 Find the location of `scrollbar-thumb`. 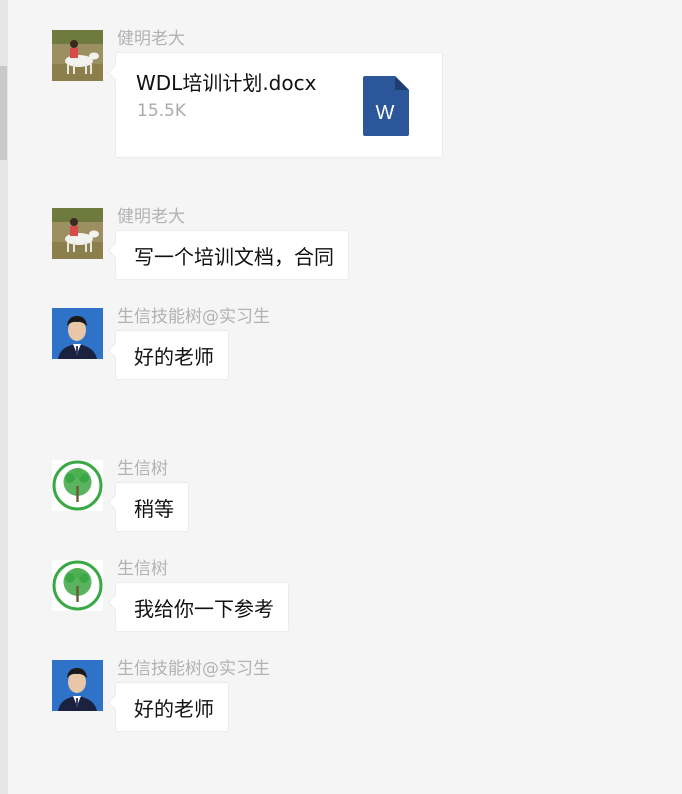

scrollbar-thumb is located at coordinates (3, 113).